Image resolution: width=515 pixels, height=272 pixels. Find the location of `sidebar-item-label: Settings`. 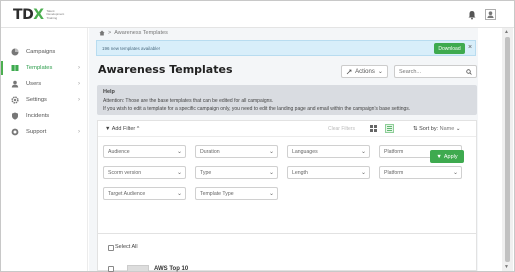

sidebar-item-label: Settings is located at coordinates (36, 100).